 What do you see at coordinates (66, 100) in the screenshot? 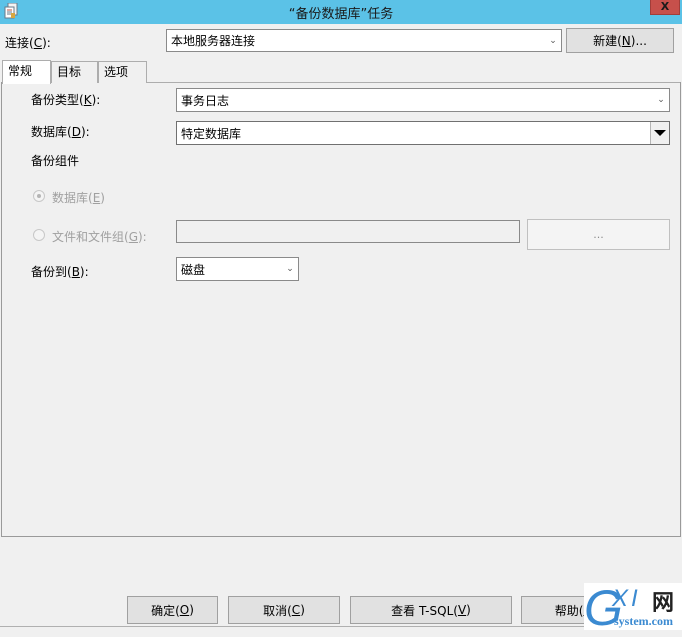
I see `backup-type-label: 备份类型(K):` at bounding box center [66, 100].